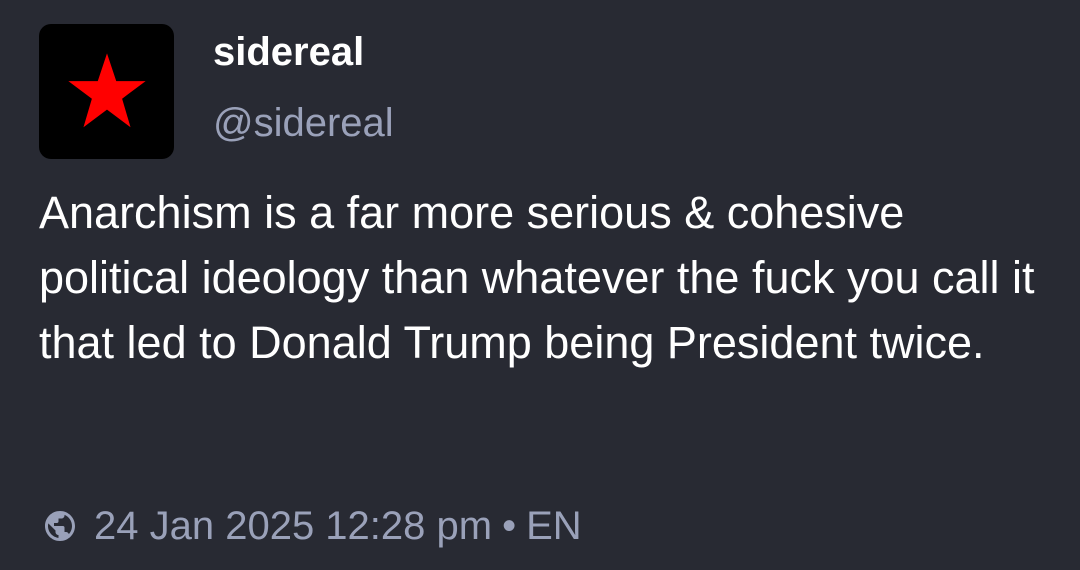 This screenshot has width=1080, height=570. Describe the element at coordinates (293, 526) in the screenshot. I see `post-timestamp: 24 Jan 2025 12:28 pm` at that location.